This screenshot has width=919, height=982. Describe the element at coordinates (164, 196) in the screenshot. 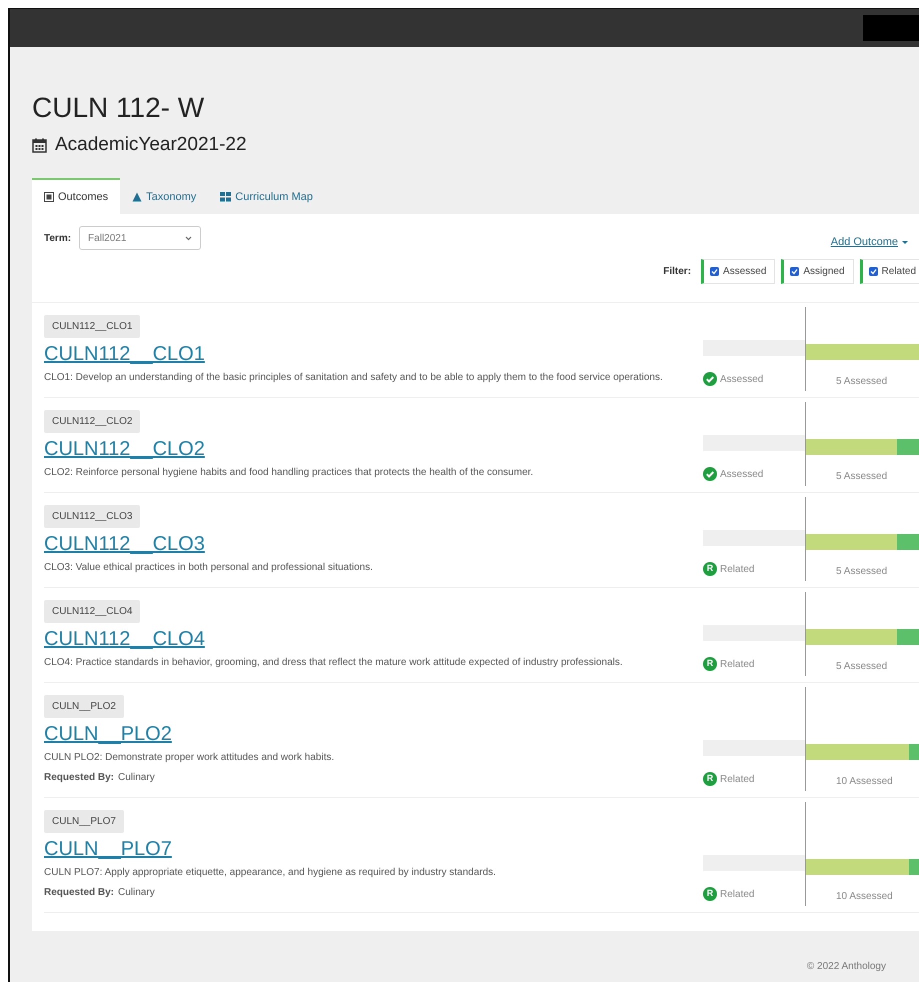

I see `tab: Taxonomy` at that location.